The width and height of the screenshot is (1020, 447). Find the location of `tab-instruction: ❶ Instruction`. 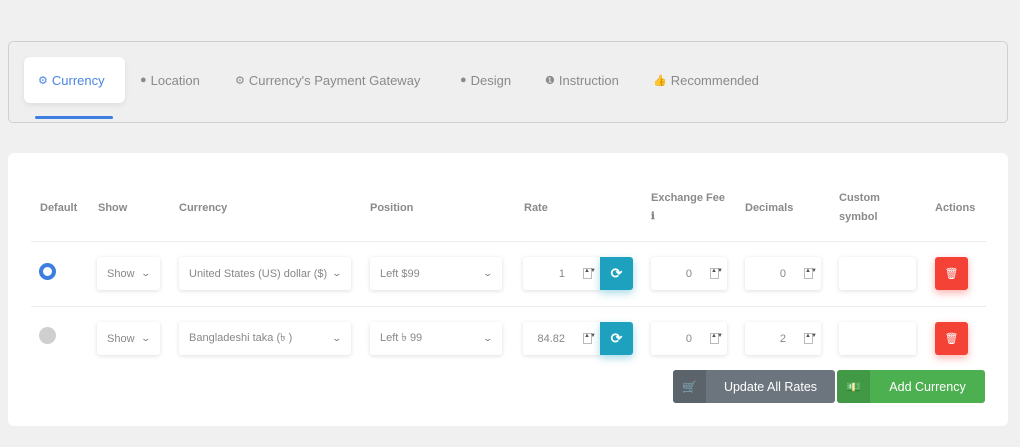

tab-instruction: ❶ Instruction is located at coordinates (582, 80).